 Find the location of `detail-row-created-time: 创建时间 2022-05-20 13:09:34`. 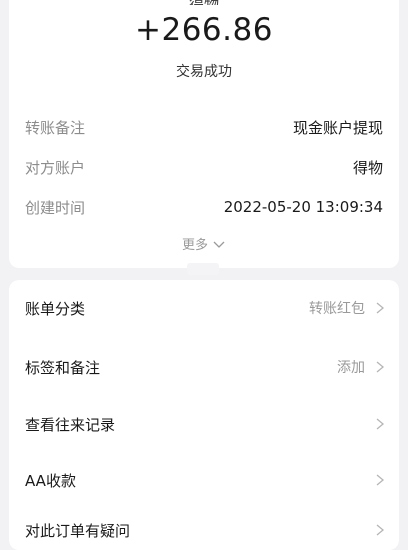

detail-row-created-time: 创建时间 2022-05-20 13:09:34 is located at coordinates (204, 207).